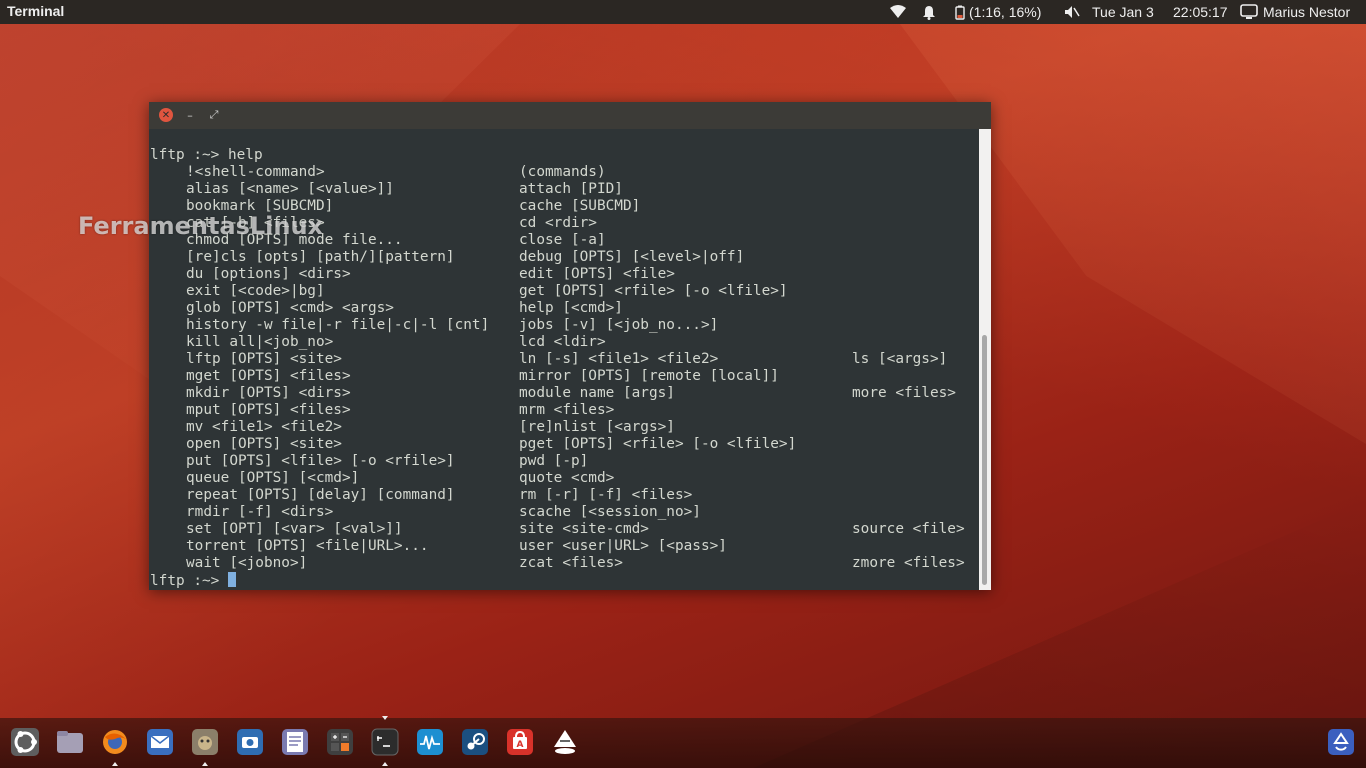 This screenshot has width=1366, height=768. I want to click on user-name: Marius Nestor, so click(1307, 12).